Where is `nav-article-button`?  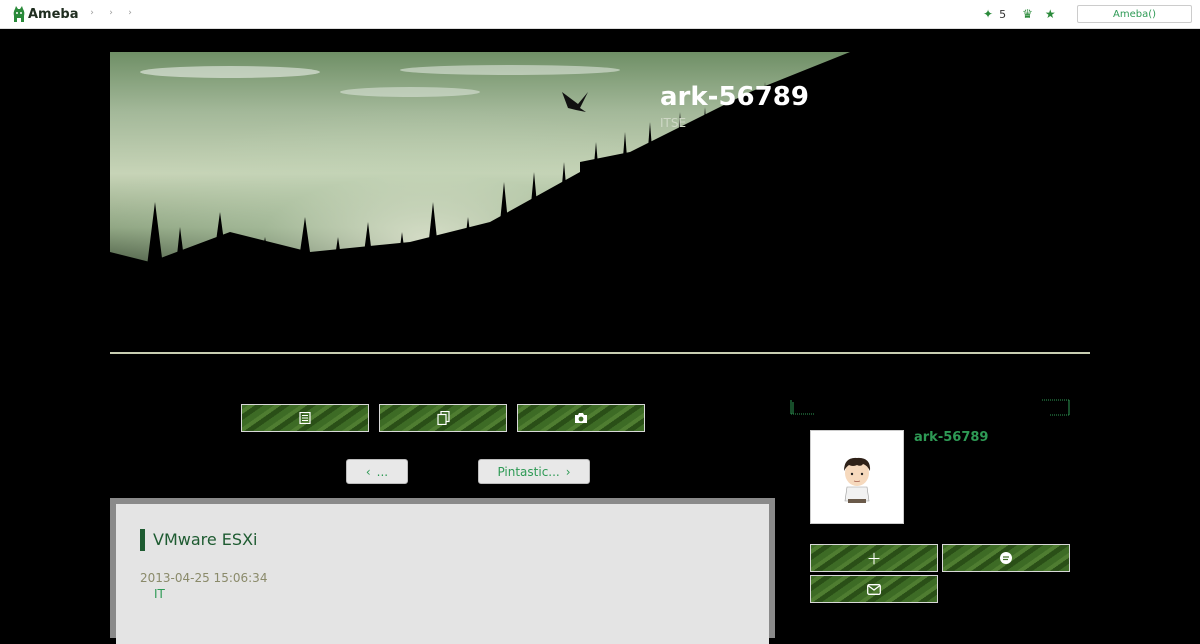
nav-article-button is located at coordinates (305, 418).